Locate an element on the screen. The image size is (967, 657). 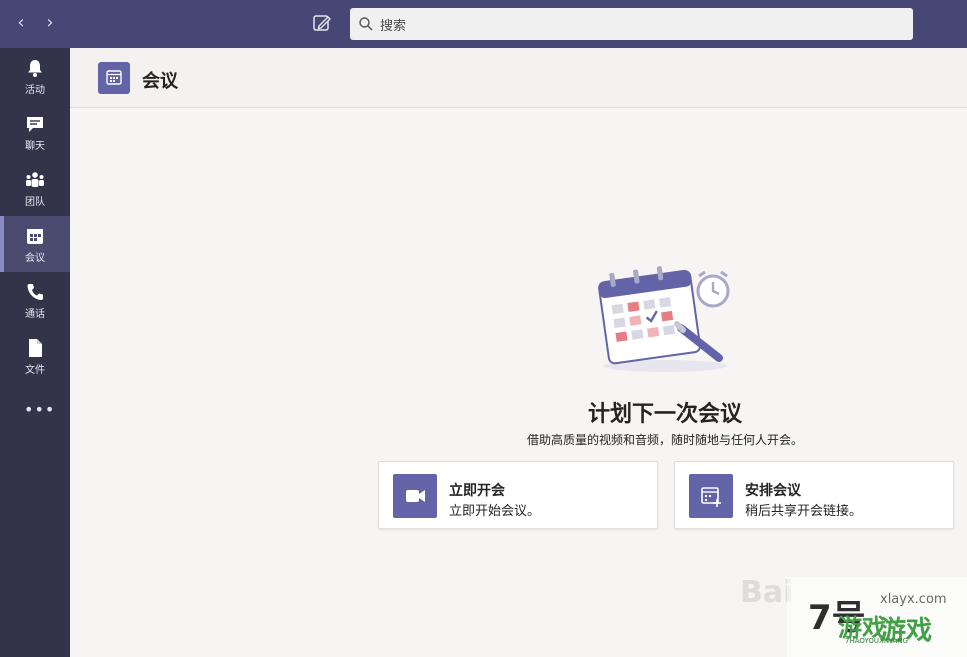
site-watermark-pinyin: 7HAOYOUXIWANG is located at coordinates (876, 641).